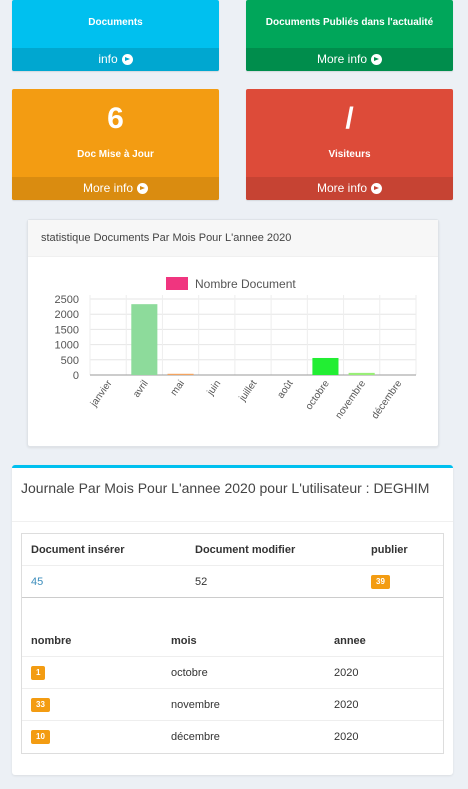  What do you see at coordinates (349, 59) in the screenshot?
I see `published-info-link: More info` at bounding box center [349, 59].